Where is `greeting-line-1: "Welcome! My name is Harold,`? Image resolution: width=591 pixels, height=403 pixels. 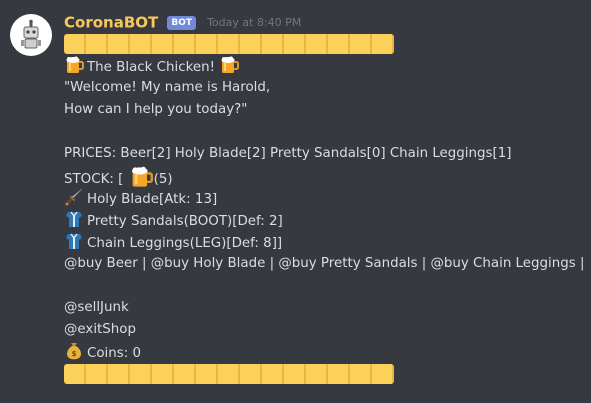 greeting-line-1: "Welcome! My name is Harold, is located at coordinates (167, 87).